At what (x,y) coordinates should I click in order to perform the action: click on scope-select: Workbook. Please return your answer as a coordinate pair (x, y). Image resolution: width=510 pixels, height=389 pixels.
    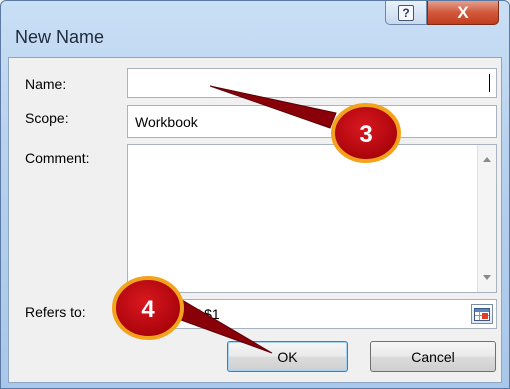
    Looking at the image, I should click on (312, 121).